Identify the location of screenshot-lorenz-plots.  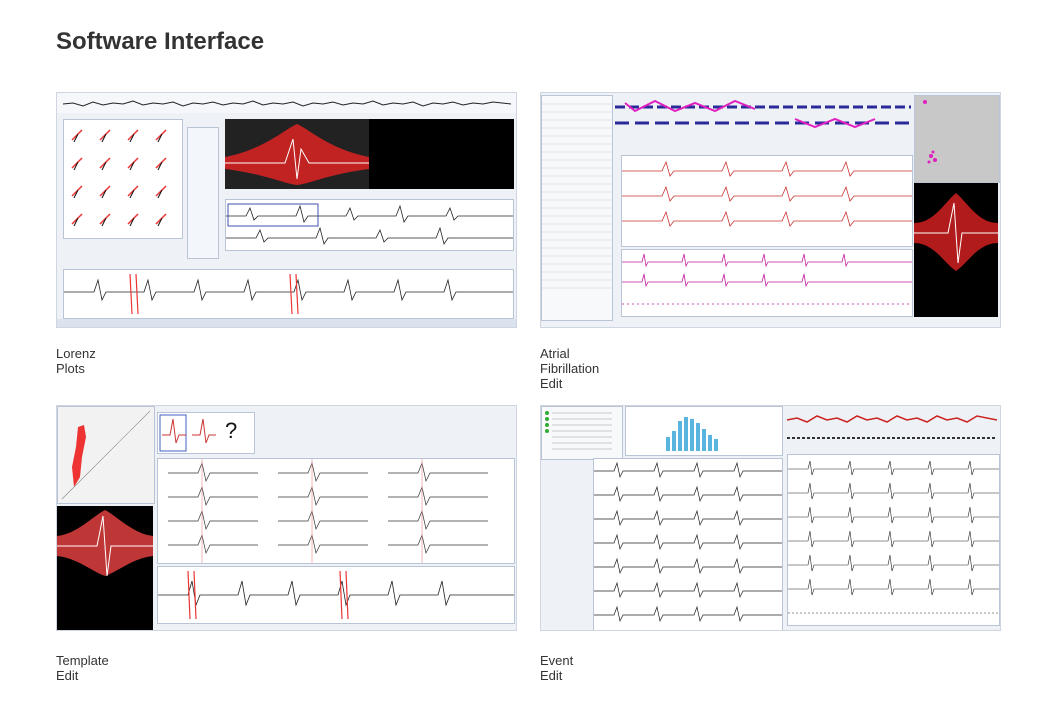
(286, 210).